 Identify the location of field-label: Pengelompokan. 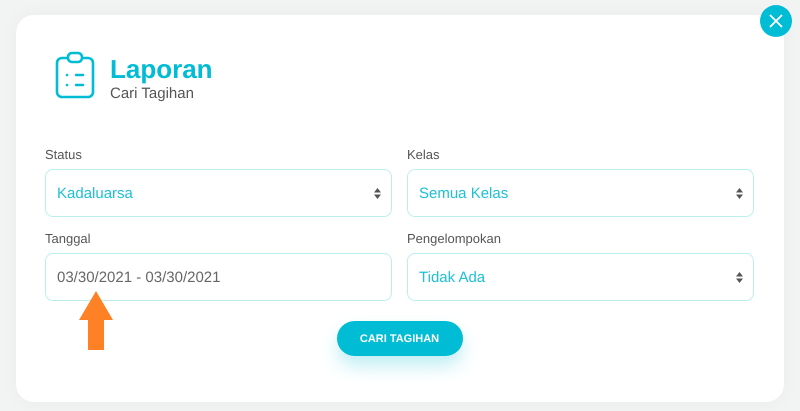
(454, 239).